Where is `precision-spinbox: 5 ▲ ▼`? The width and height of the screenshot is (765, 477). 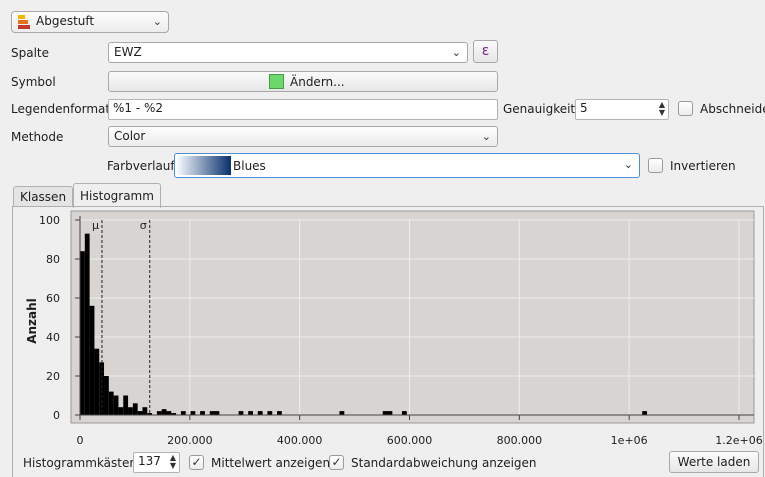
precision-spinbox: 5 ▲ ▼ is located at coordinates (622, 109).